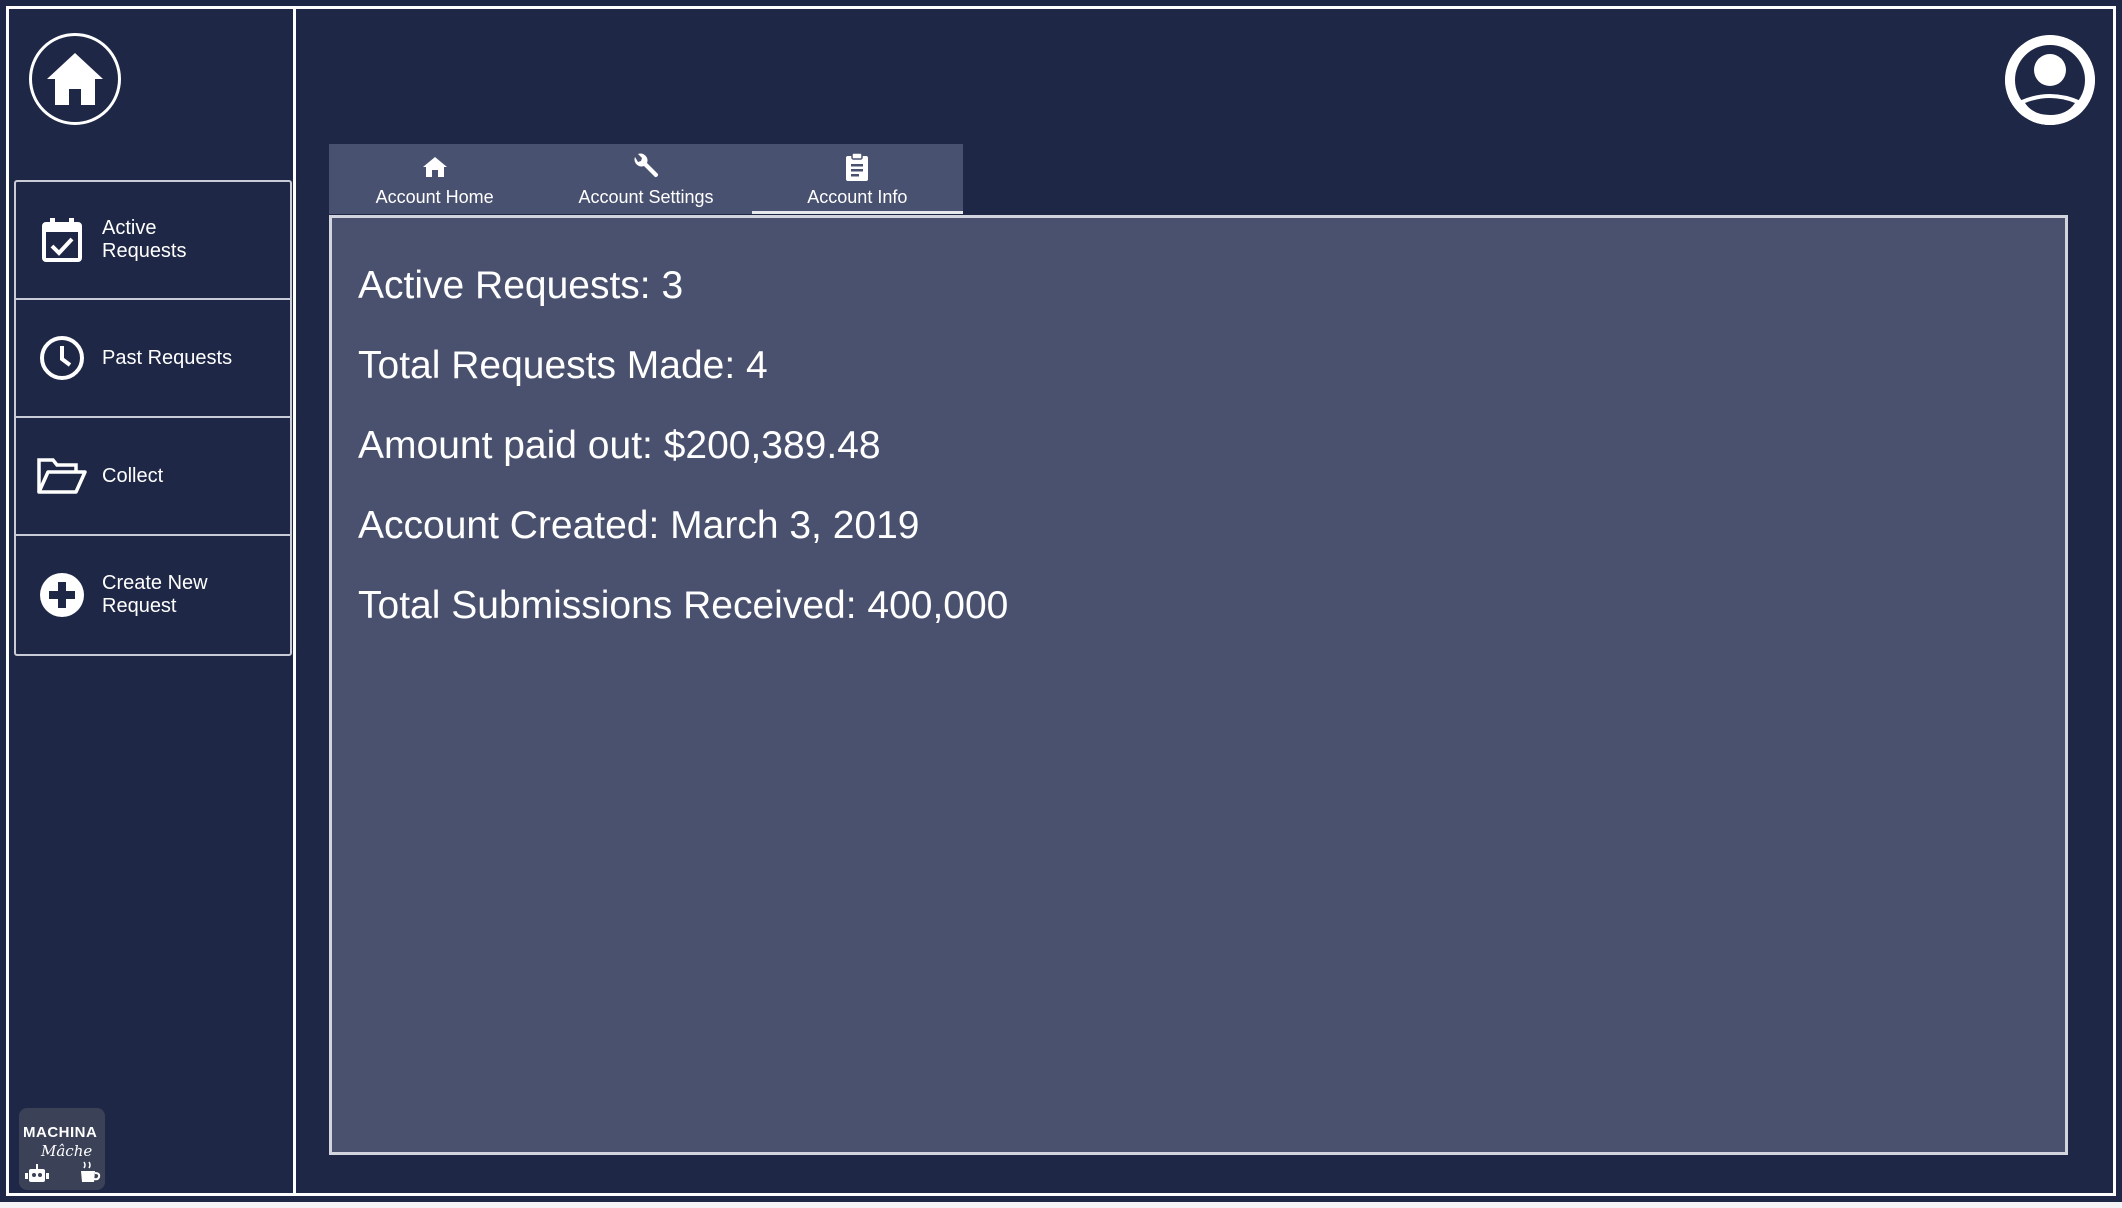 The image size is (2122, 1208). I want to click on sidebar-item-active-requests: Active Requests, so click(153, 241).